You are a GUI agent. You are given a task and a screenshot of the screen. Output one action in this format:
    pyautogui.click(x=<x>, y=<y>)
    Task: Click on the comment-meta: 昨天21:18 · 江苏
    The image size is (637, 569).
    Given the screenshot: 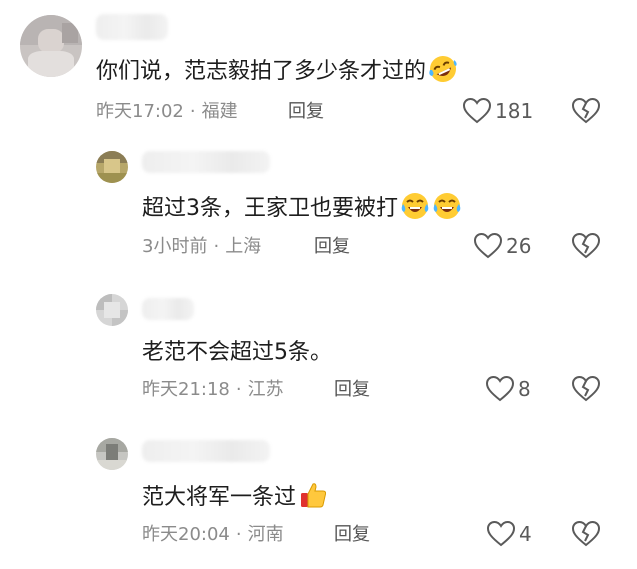 What is the action you would take?
    pyautogui.click(x=213, y=389)
    